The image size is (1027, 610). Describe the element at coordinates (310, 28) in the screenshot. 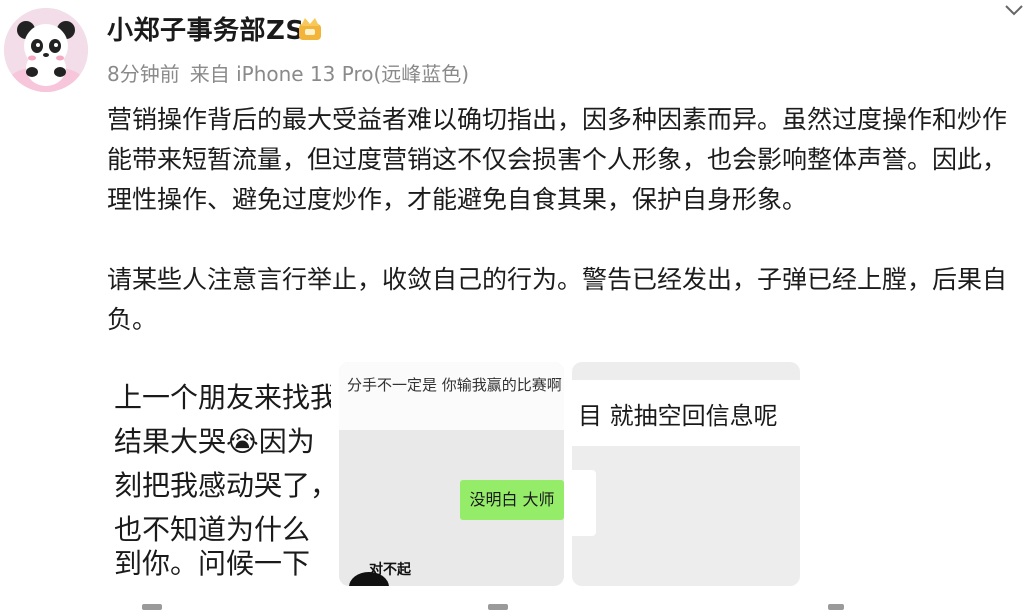

I see `vip-crown-icon` at that location.